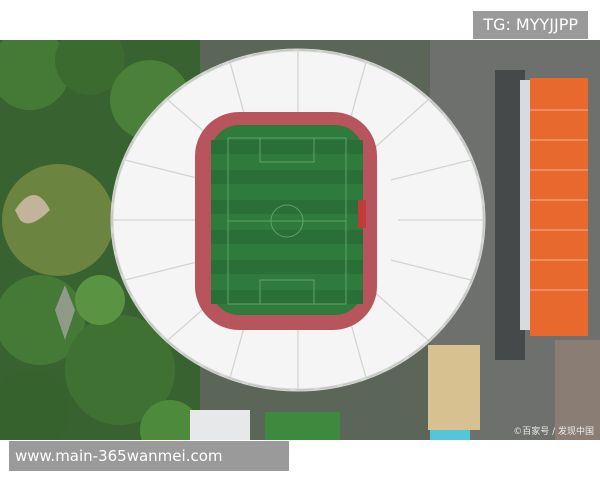  Describe the element at coordinates (58, 220) in the screenshot. I see `park-lawn` at that location.